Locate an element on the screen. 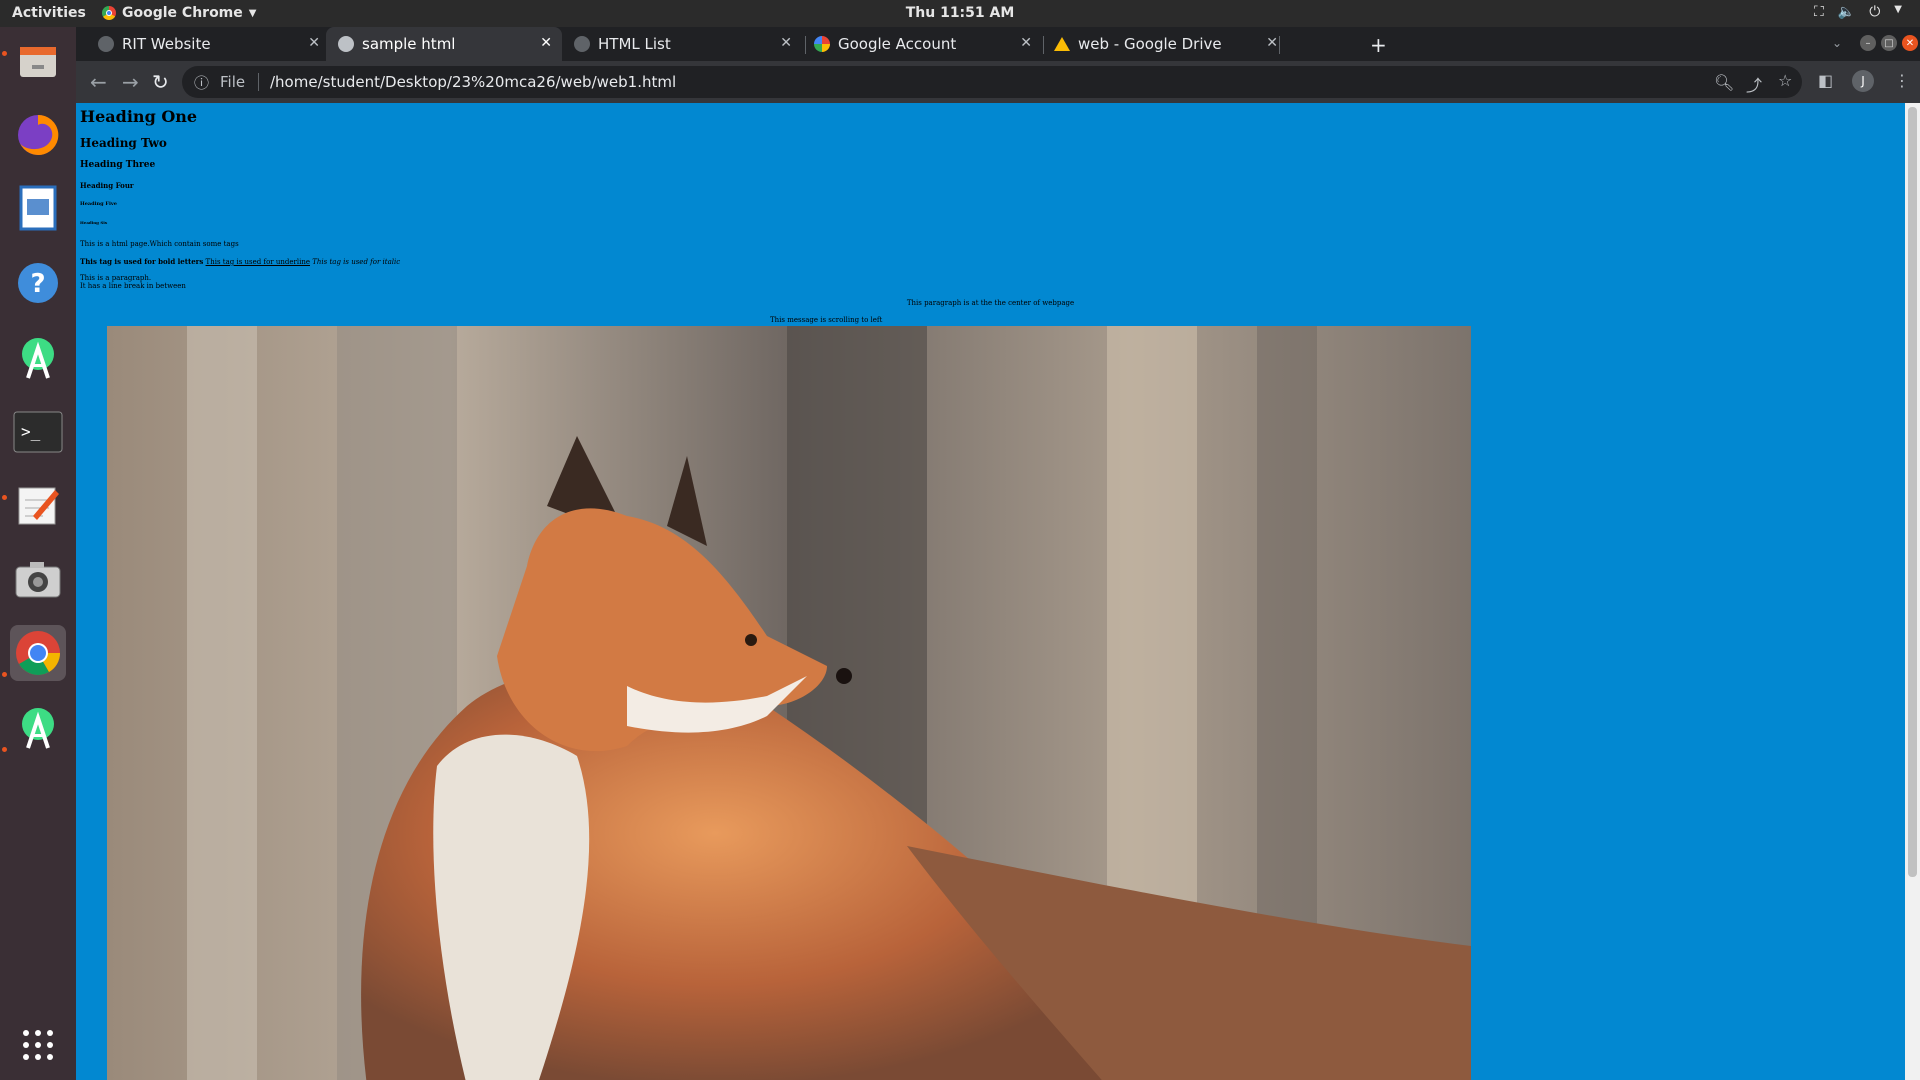 This screenshot has height=1080, width=1920. heading-three: Heading Three is located at coordinates (118, 165).